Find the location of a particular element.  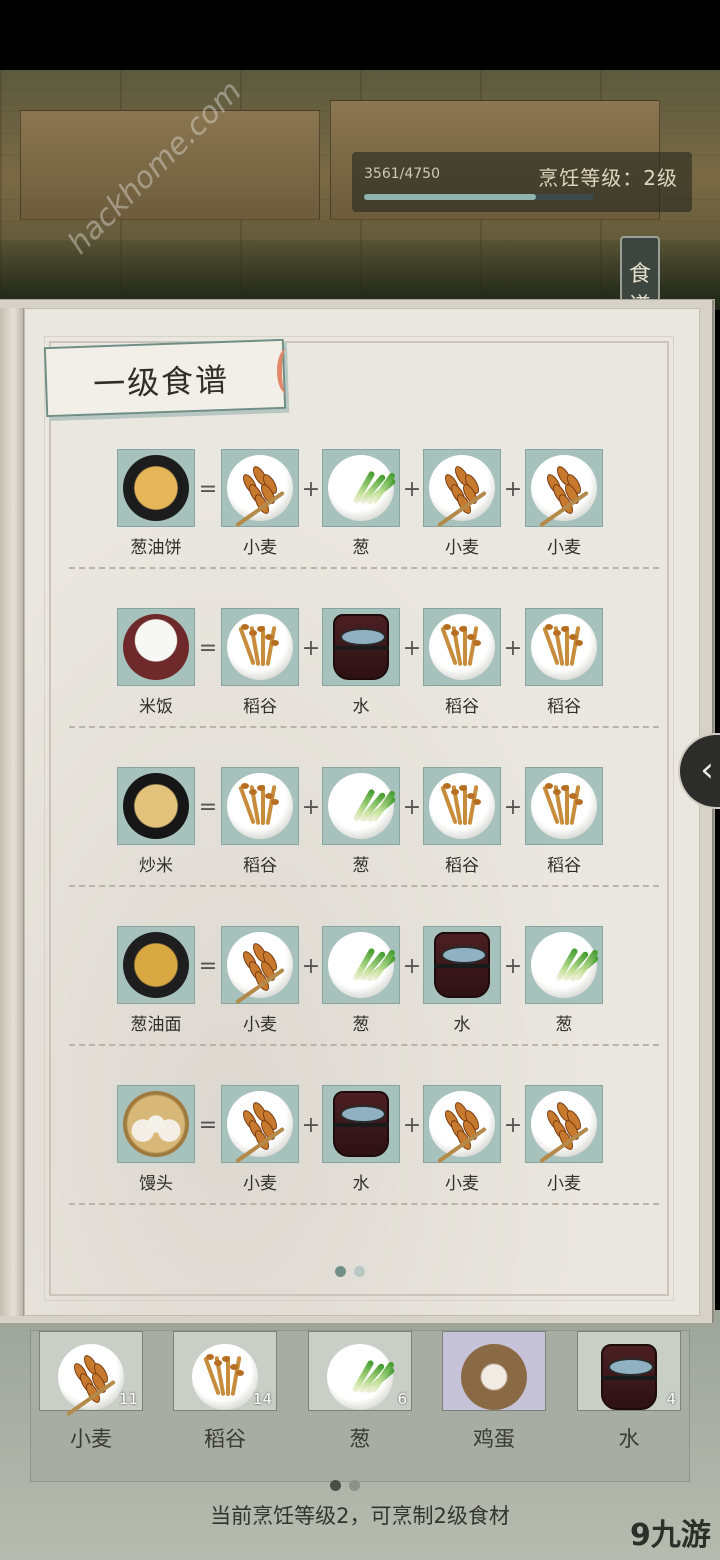

wheat-icon is located at coordinates (564, 1127).